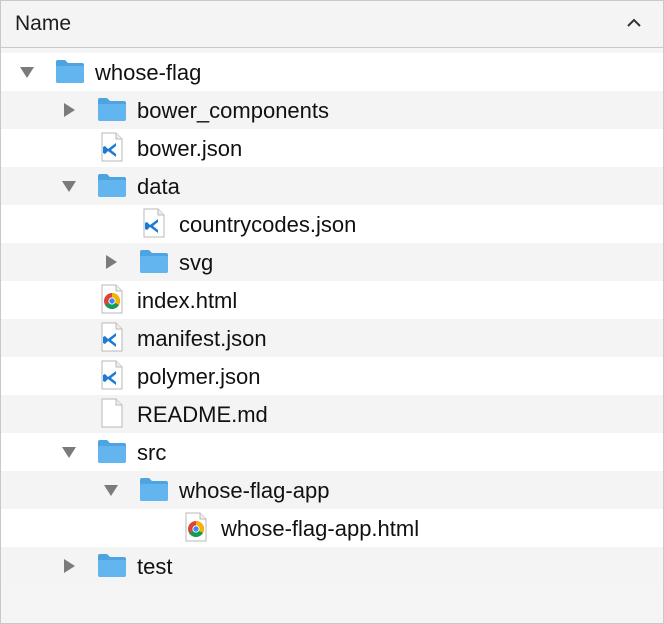 Image resolution: width=664 pixels, height=624 pixels. What do you see at coordinates (332, 262) in the screenshot?
I see `folder-row: svg` at bounding box center [332, 262].